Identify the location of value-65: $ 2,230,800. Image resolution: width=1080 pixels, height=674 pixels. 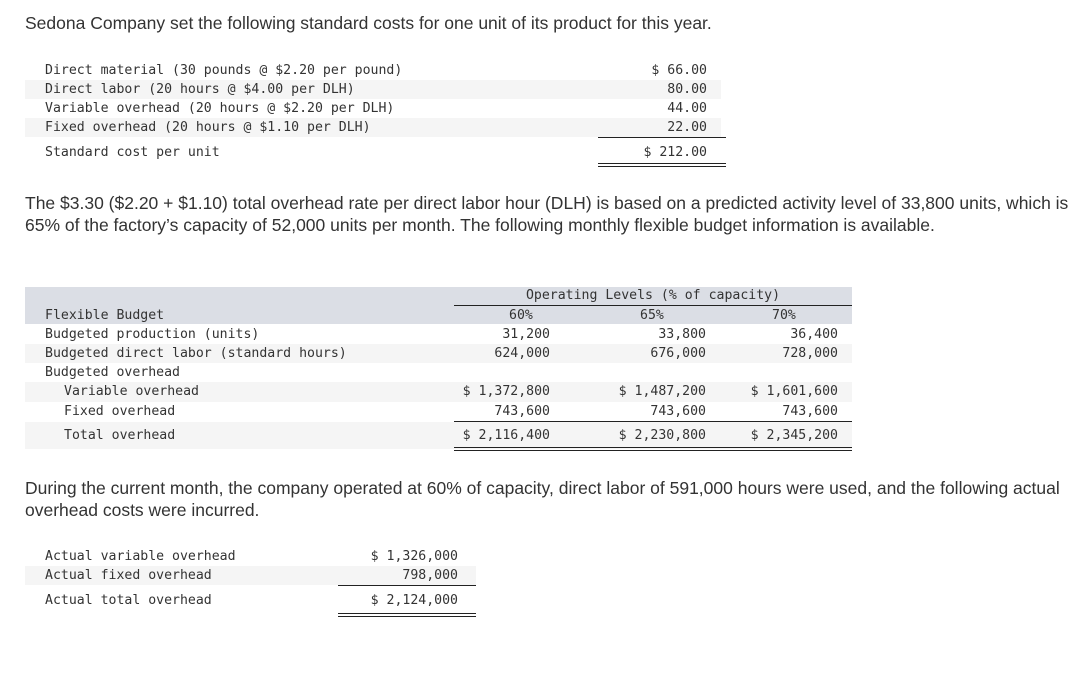
(662, 435).